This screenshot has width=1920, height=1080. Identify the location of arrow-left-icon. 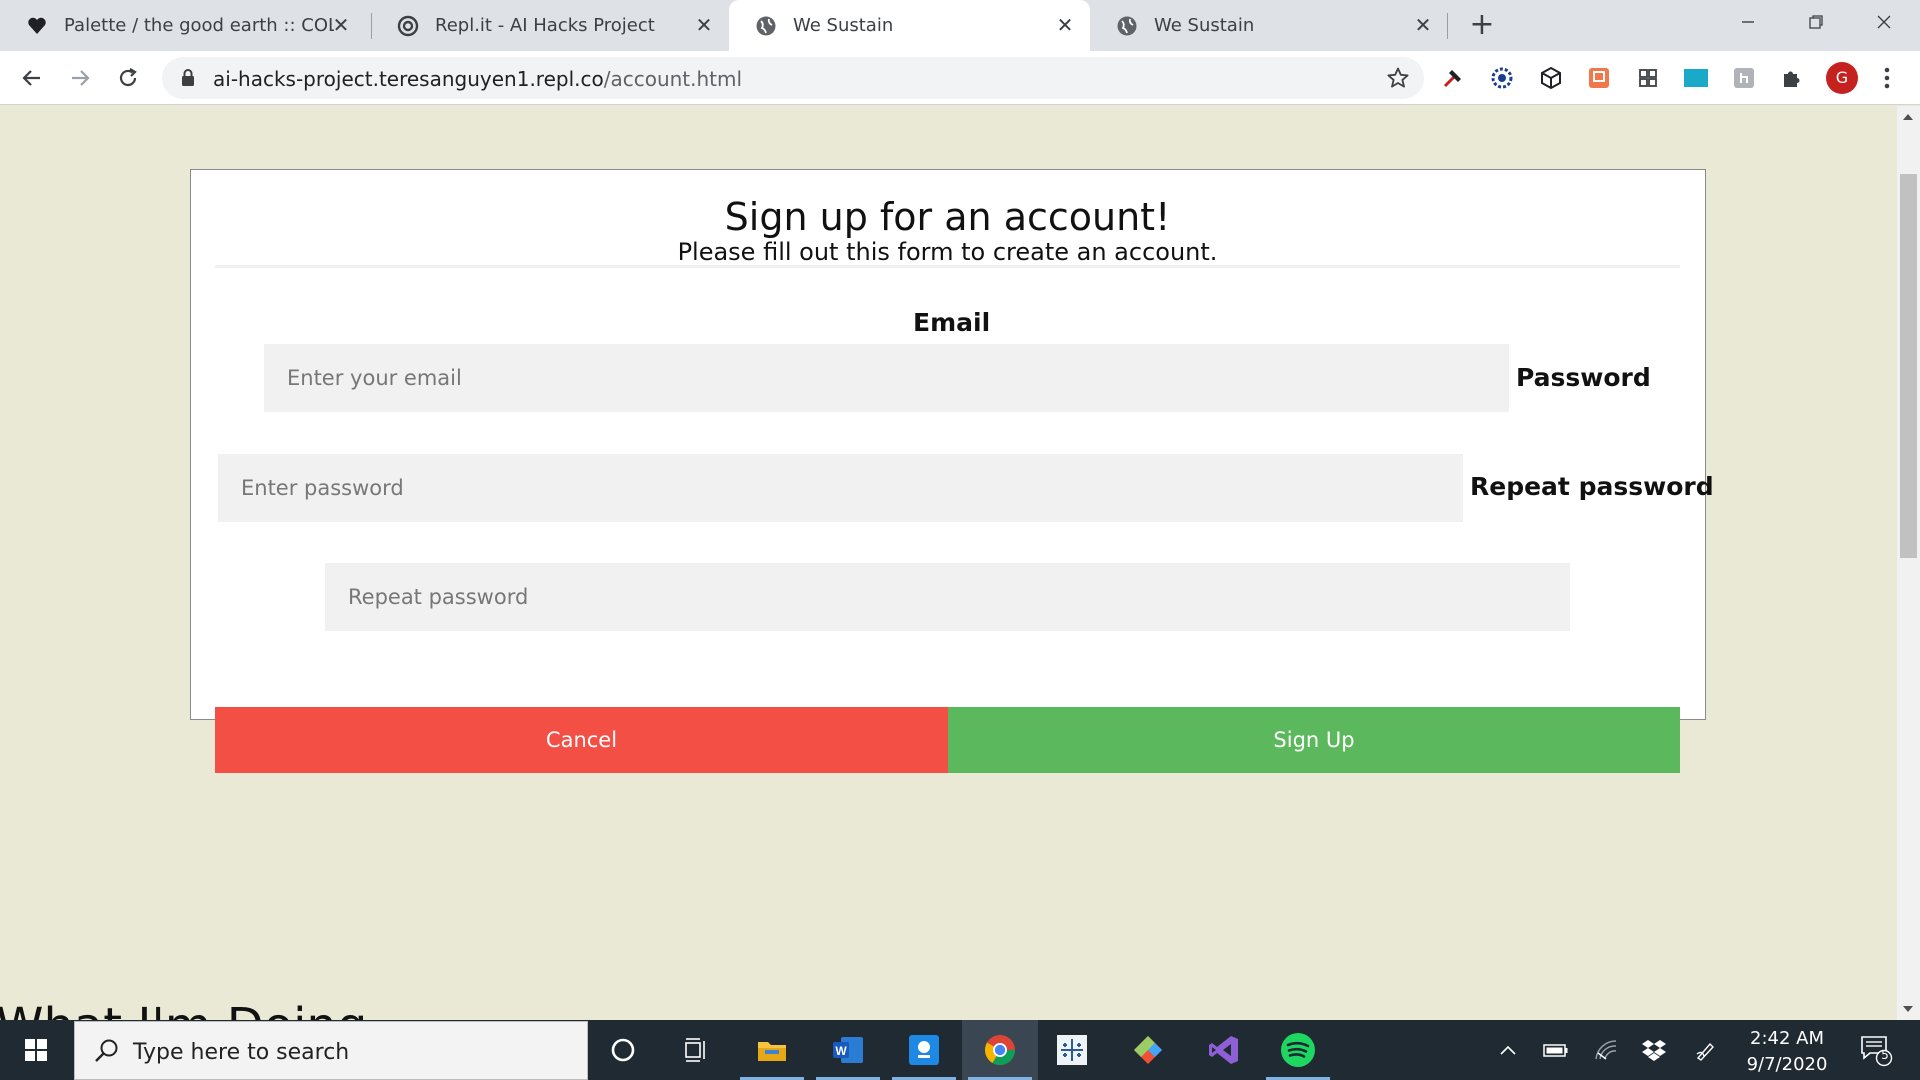
(31, 78).